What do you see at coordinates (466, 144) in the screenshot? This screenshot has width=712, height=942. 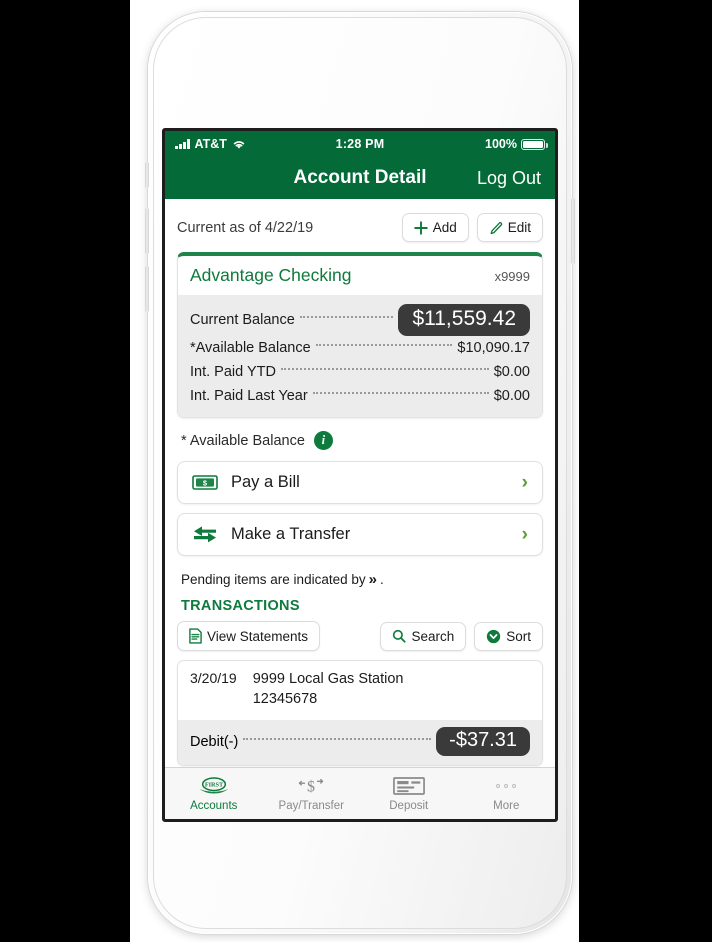 I see `status-bar-right: 100%` at bounding box center [466, 144].